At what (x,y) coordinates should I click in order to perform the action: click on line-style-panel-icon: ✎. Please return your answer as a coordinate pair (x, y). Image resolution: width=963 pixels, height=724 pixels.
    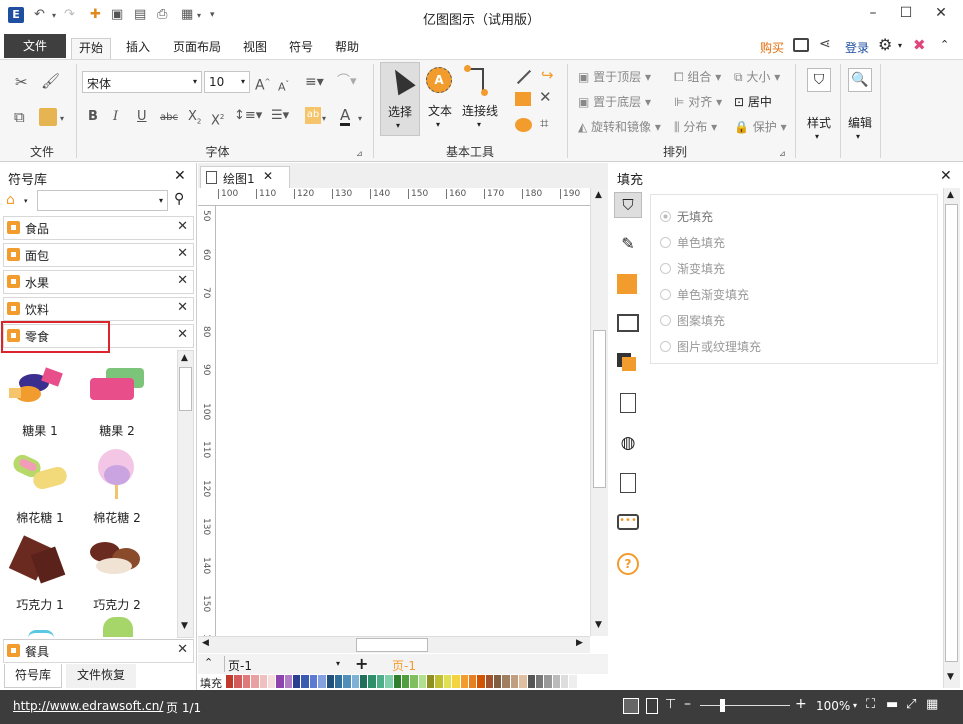
    Looking at the image, I should click on (628, 245).